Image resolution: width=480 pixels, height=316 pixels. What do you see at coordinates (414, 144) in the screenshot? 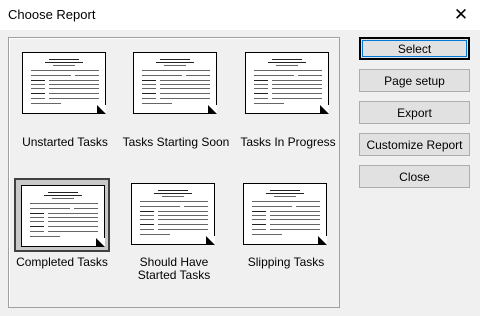
I see `customize-report-button: Customize Report` at bounding box center [414, 144].